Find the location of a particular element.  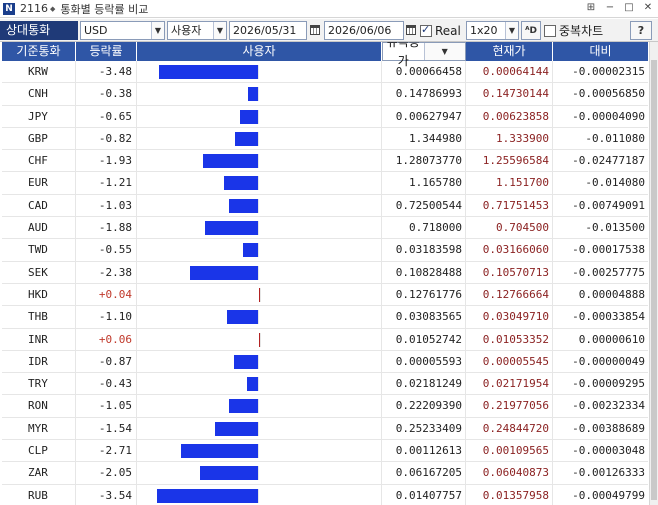

header-base-currency: 기준통화 is located at coordinates (39, 51).